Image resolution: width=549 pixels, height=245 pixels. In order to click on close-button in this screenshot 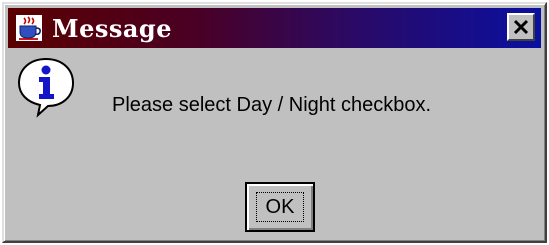, I will do `click(521, 27)`.